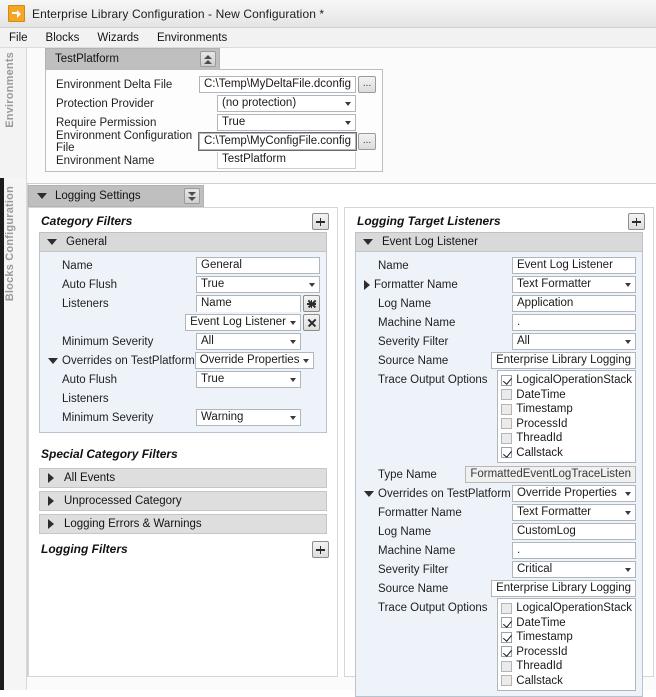 This screenshot has width=656, height=697. What do you see at coordinates (566, 438) in the screenshot?
I see `checkbox-row-threadid: ThreadId` at bounding box center [566, 438].